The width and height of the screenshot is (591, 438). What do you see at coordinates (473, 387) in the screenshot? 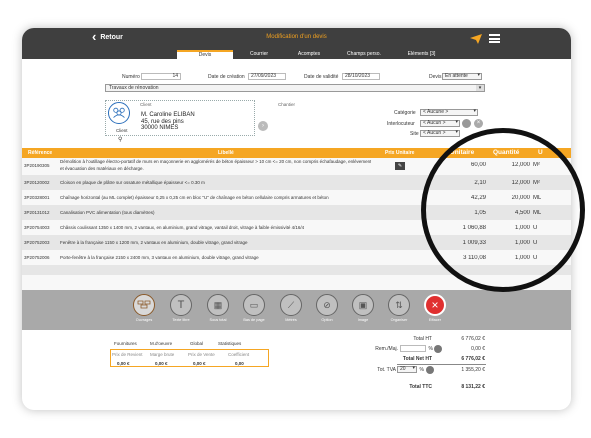
I see `total-ttc-value: 8 131,22 €` at bounding box center [473, 387].